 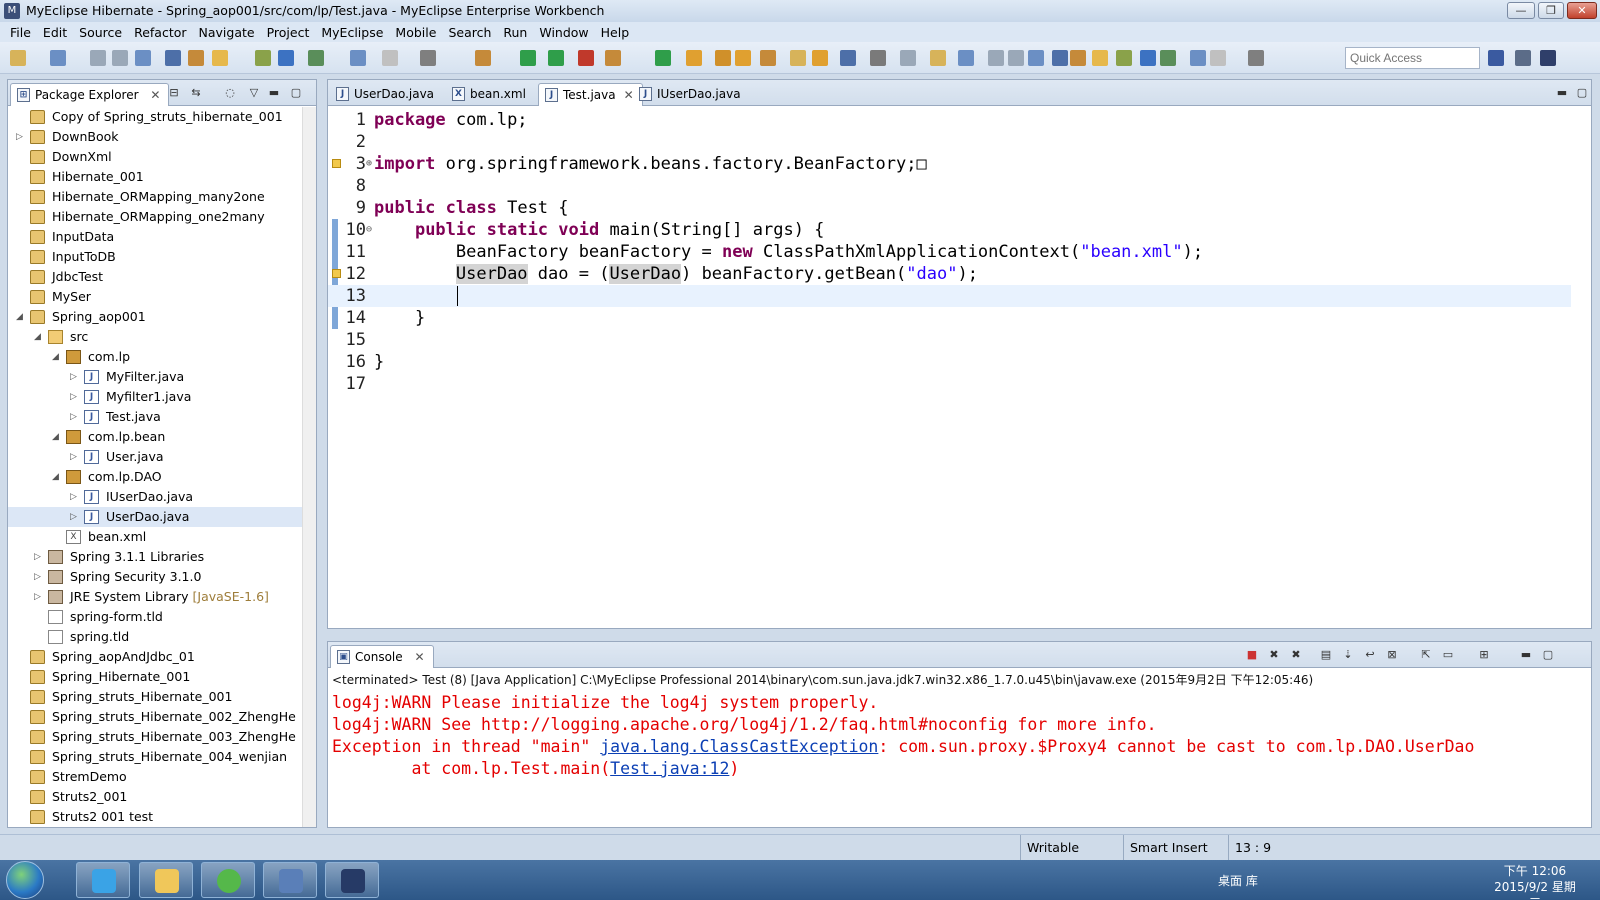 I want to click on menu-help: Help, so click(x=615, y=32).